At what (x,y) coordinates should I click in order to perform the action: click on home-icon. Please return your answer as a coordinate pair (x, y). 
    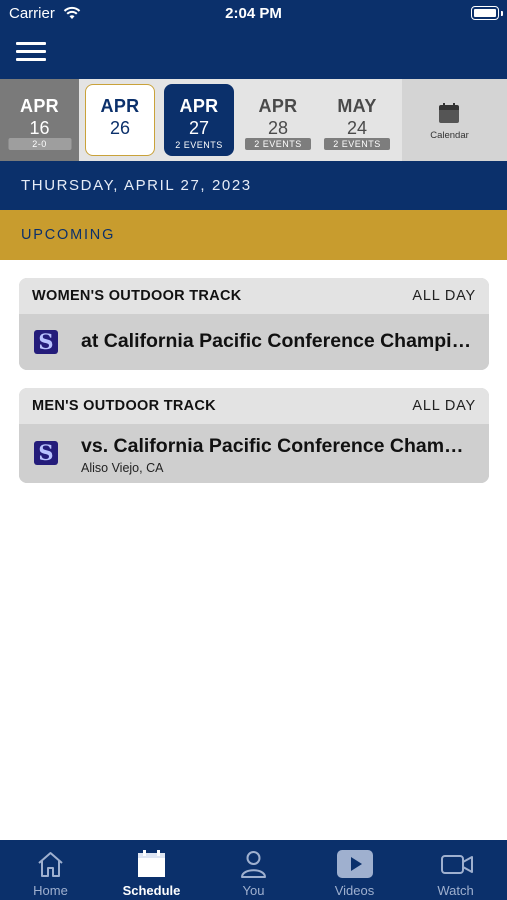
    Looking at the image, I should click on (50, 864).